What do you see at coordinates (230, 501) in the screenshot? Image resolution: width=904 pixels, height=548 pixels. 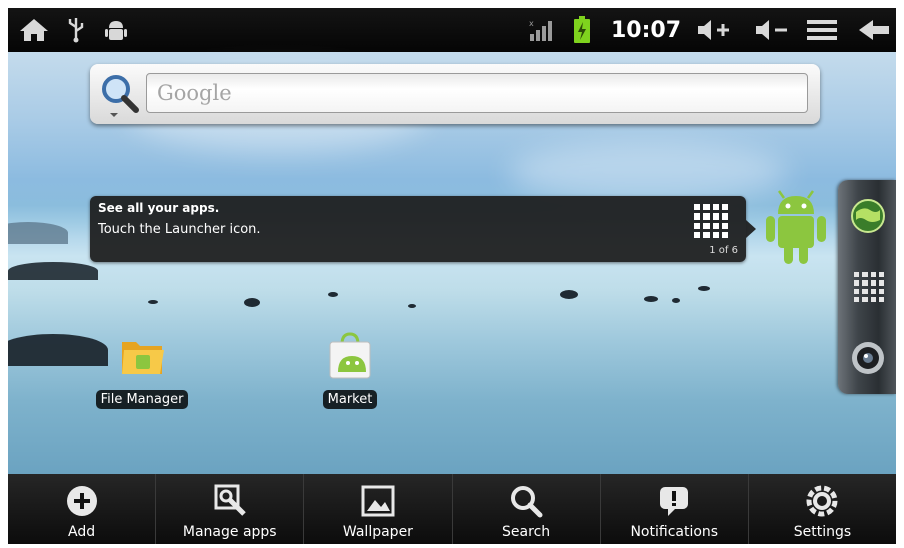 I see `manage-apps-icon` at bounding box center [230, 501].